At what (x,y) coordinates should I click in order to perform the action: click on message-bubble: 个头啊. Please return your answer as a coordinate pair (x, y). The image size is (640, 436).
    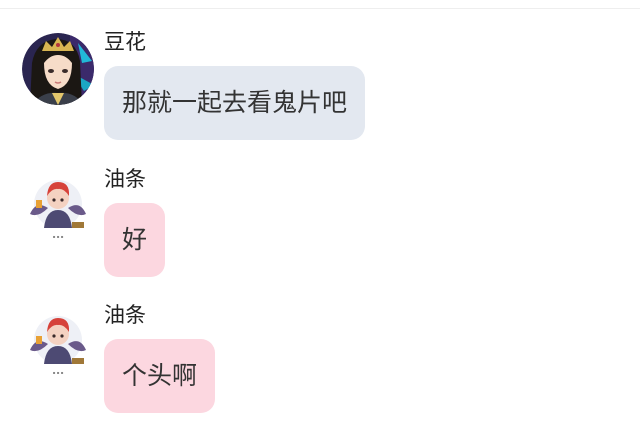
    Looking at the image, I should click on (160, 376).